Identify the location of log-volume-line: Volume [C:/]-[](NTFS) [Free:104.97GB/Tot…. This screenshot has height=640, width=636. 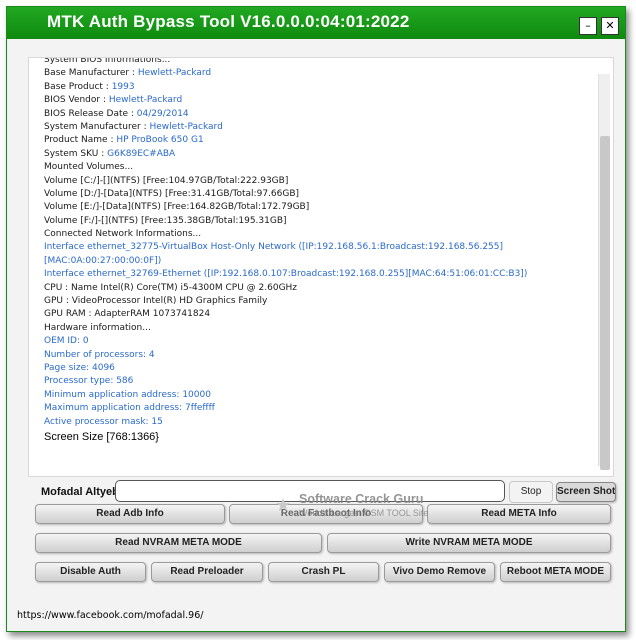
(166, 180).